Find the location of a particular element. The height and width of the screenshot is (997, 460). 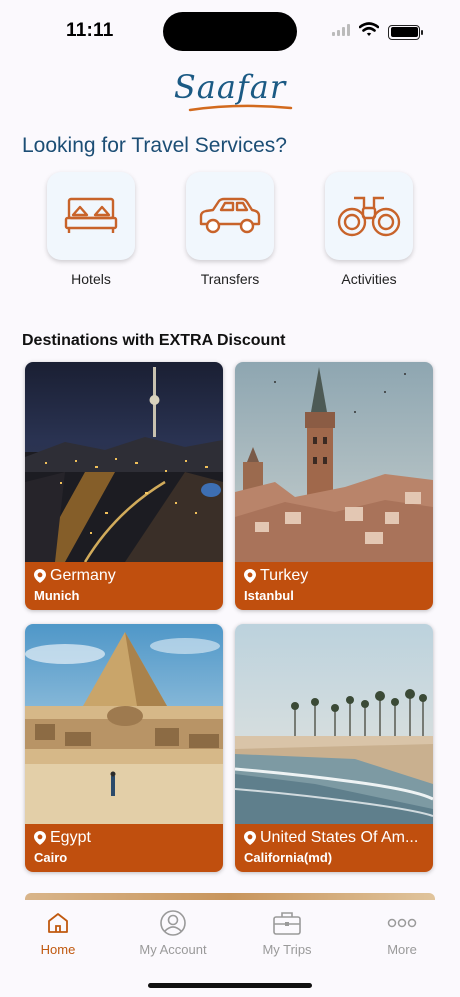

card-caption: United States Of Am... California(md) is located at coordinates (334, 848).